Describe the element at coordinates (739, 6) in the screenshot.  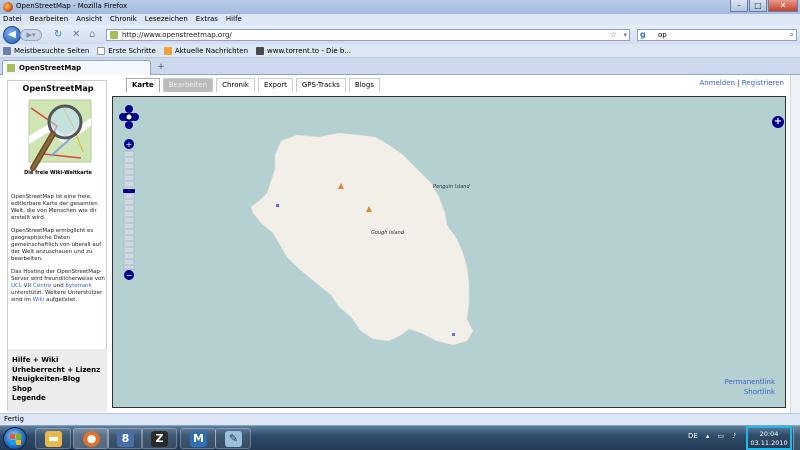
I see `minimize-button: –` at that location.